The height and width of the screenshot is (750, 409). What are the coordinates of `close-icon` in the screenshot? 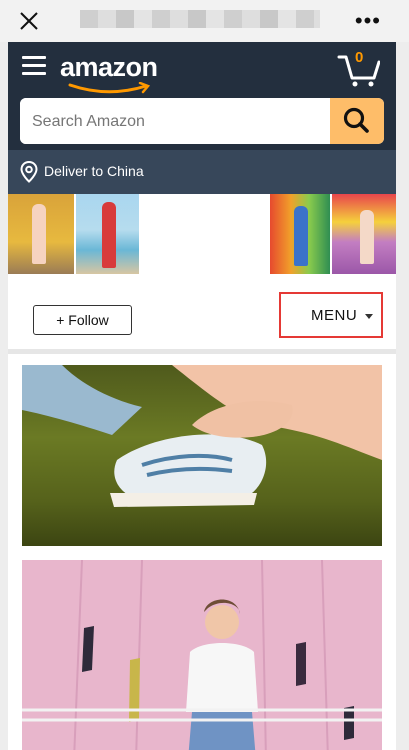 It's located at (29, 21).